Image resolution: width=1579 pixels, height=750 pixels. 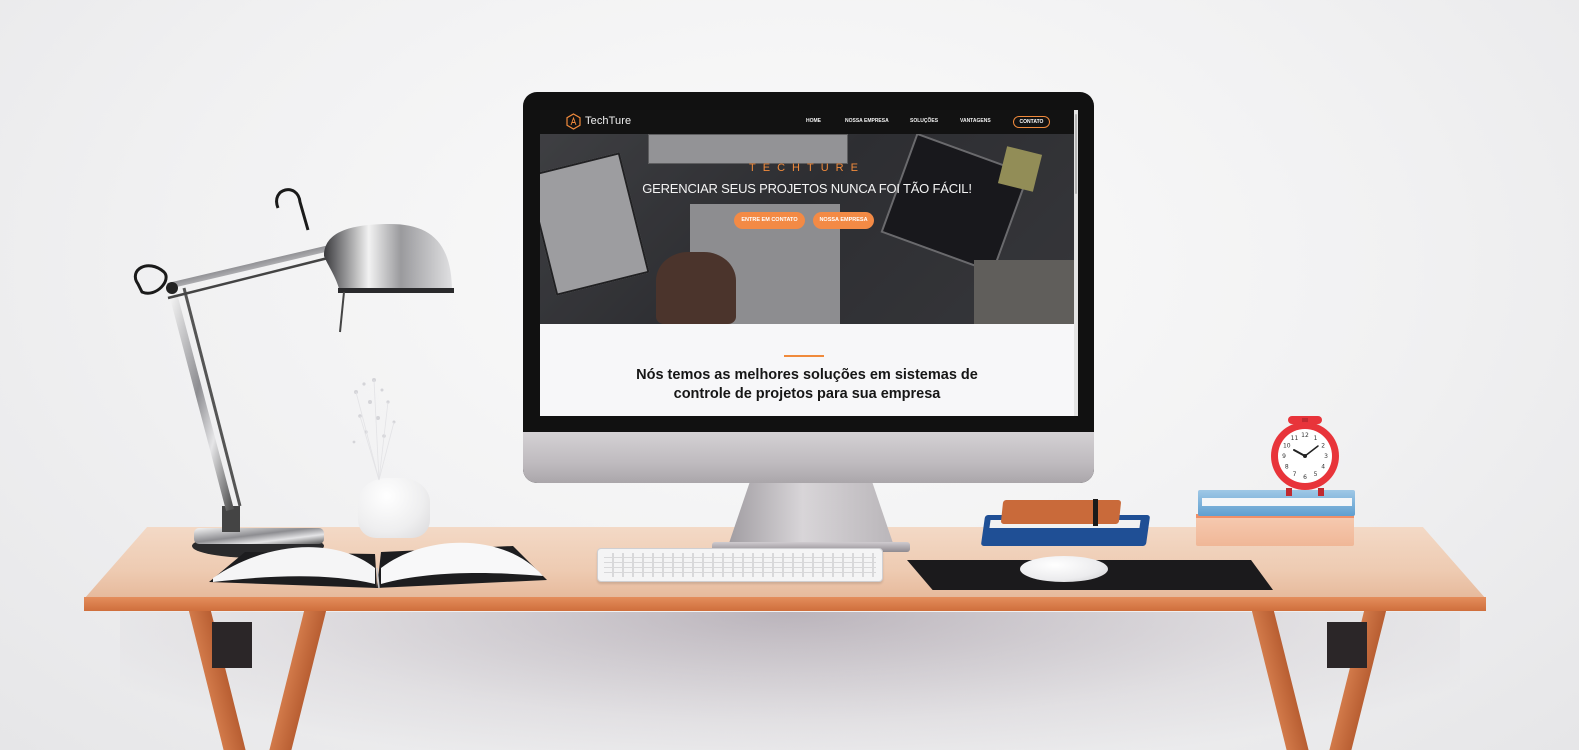 What do you see at coordinates (1316, 438) in the screenshot?
I see `clock-numeral: 1` at bounding box center [1316, 438].